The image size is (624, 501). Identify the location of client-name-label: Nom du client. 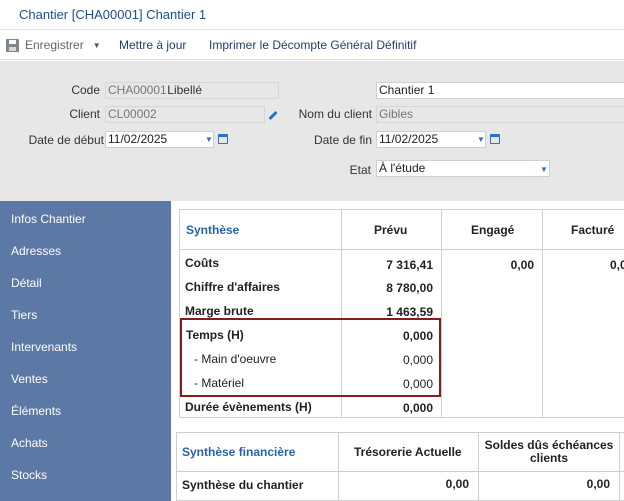
(335, 114).